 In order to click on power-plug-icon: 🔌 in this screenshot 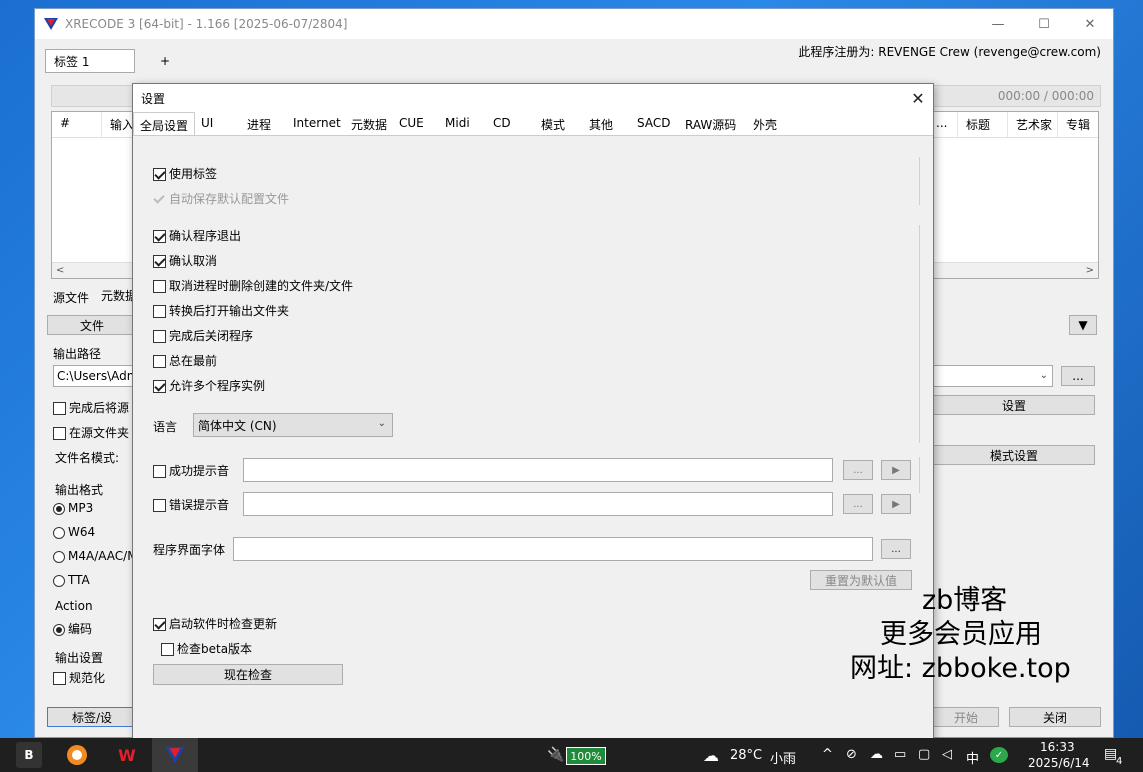, I will do `click(556, 755)`.